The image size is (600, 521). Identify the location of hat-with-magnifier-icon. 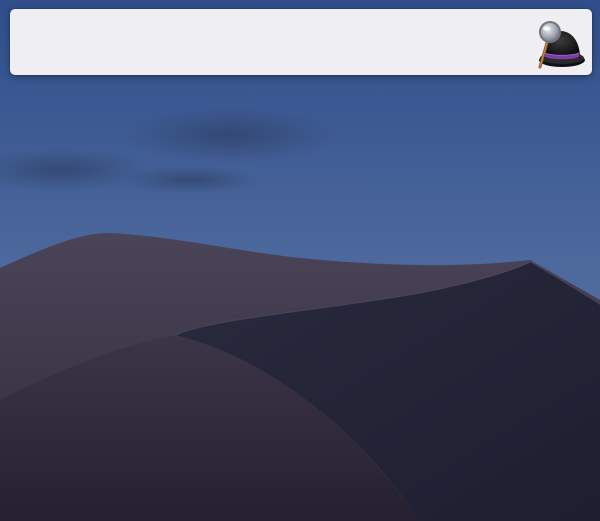
(561, 45).